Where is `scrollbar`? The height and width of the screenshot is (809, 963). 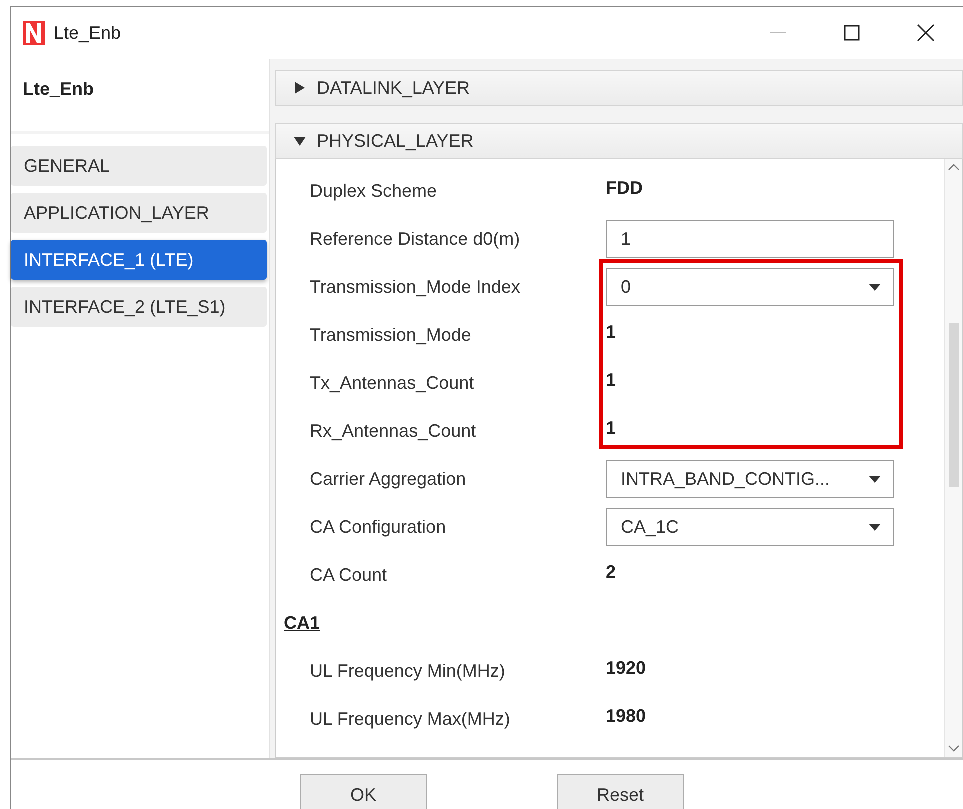
scrollbar is located at coordinates (953, 458).